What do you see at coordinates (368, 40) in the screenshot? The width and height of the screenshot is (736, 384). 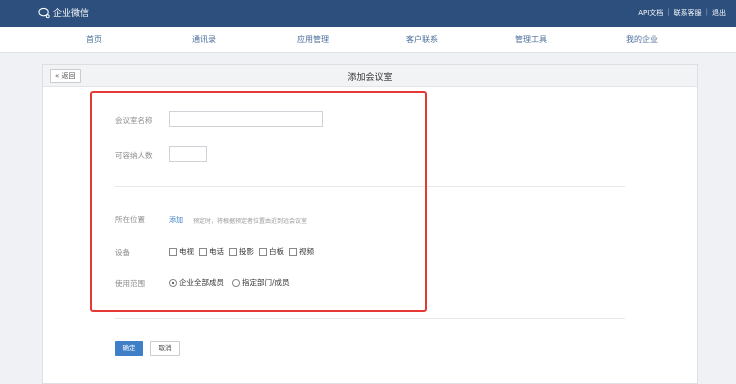 I see `main-nav: 首页 通讯录 应用管理 客户联系 管理工具 我的企业` at bounding box center [368, 40].